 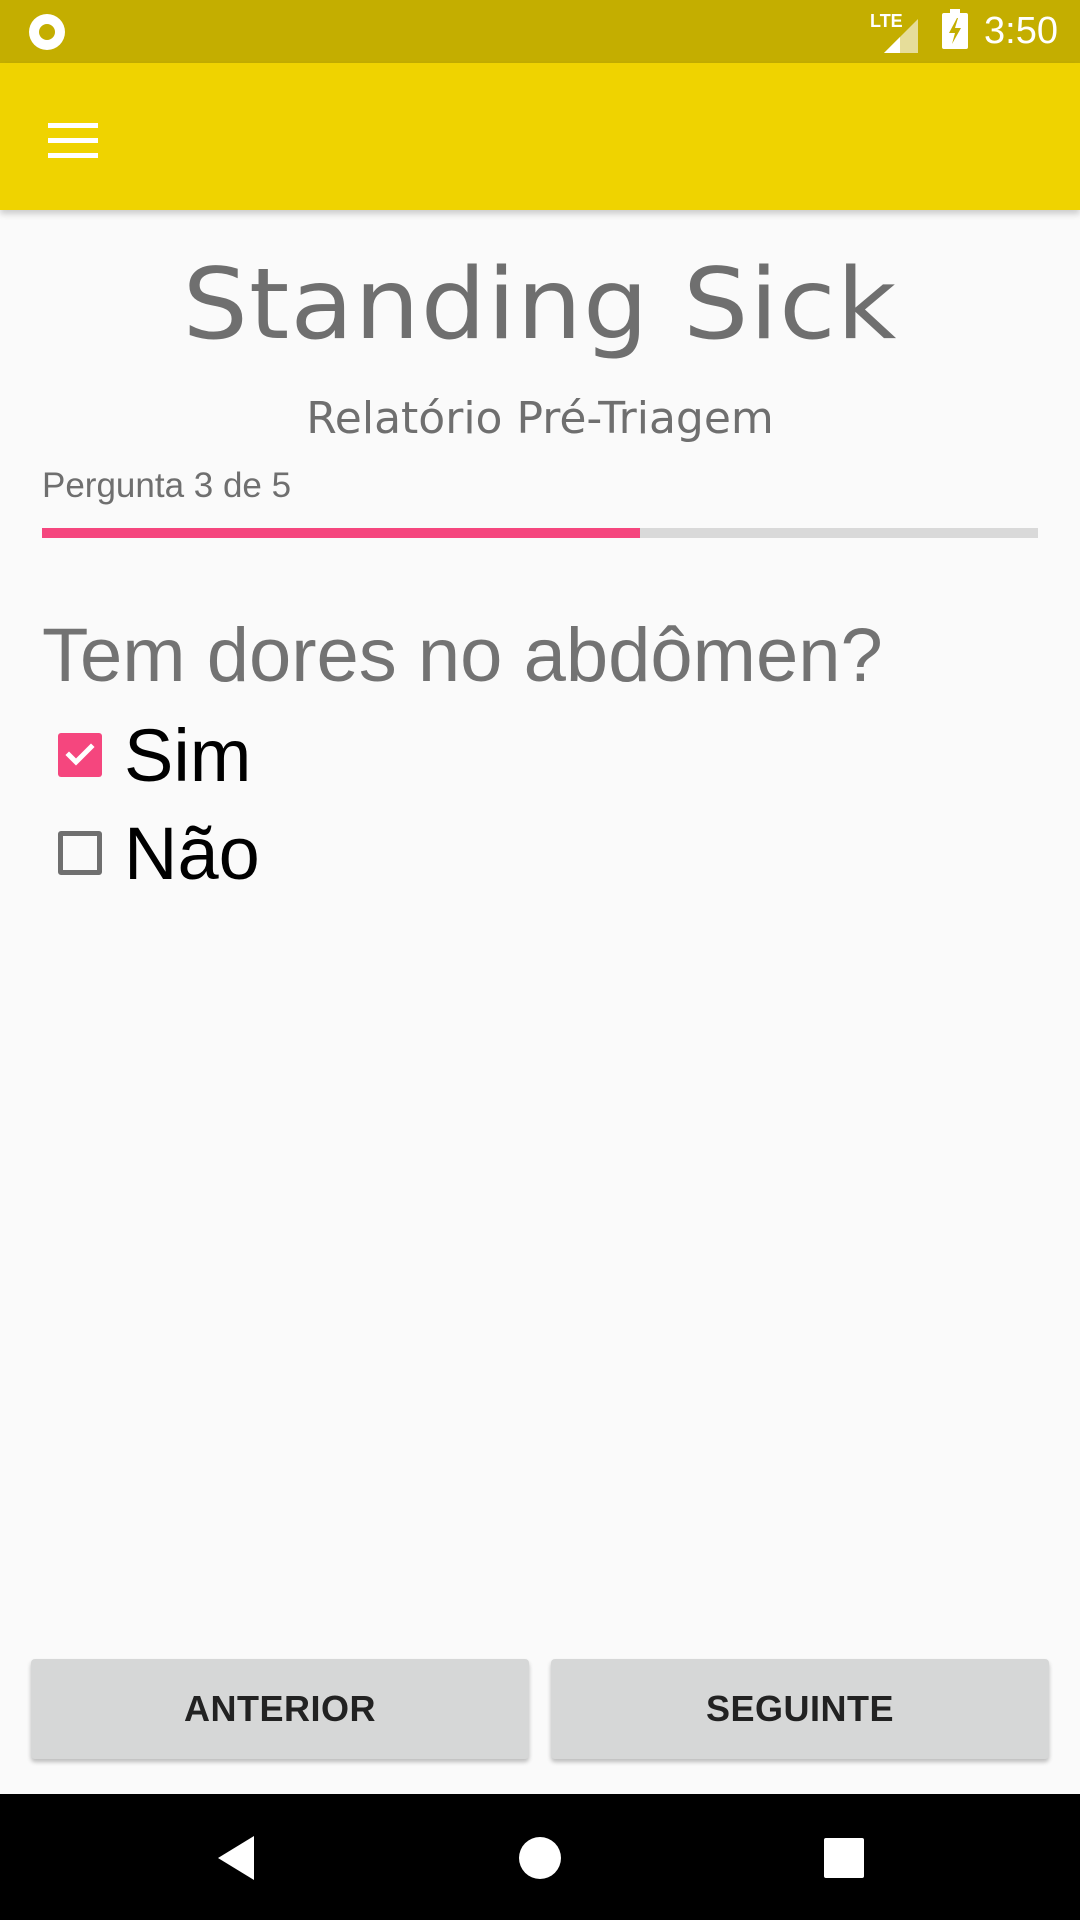 What do you see at coordinates (800, 1709) in the screenshot?
I see `next-button: SEGUINTE` at bounding box center [800, 1709].